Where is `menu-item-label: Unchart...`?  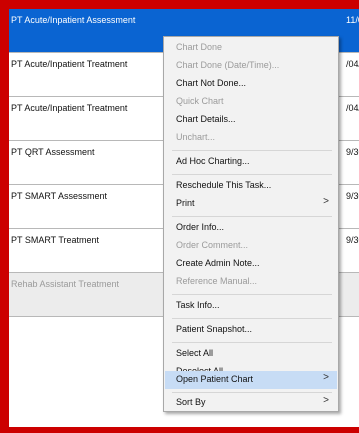 menu-item-label: Unchart... is located at coordinates (196, 137).